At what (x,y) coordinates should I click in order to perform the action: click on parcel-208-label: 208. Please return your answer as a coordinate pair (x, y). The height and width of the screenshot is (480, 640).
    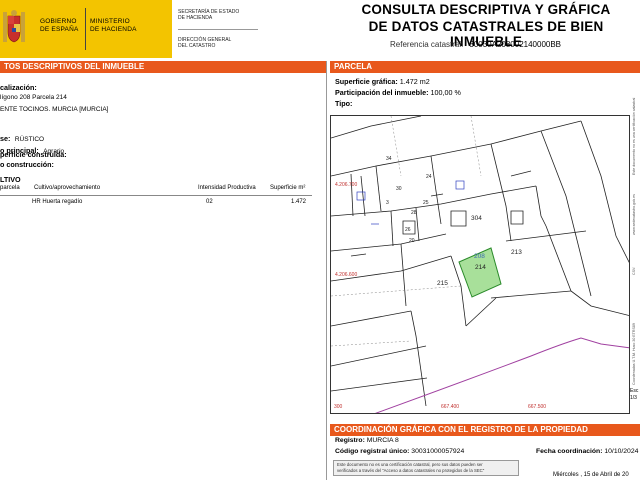
    Looking at the image, I should click on (479, 256).